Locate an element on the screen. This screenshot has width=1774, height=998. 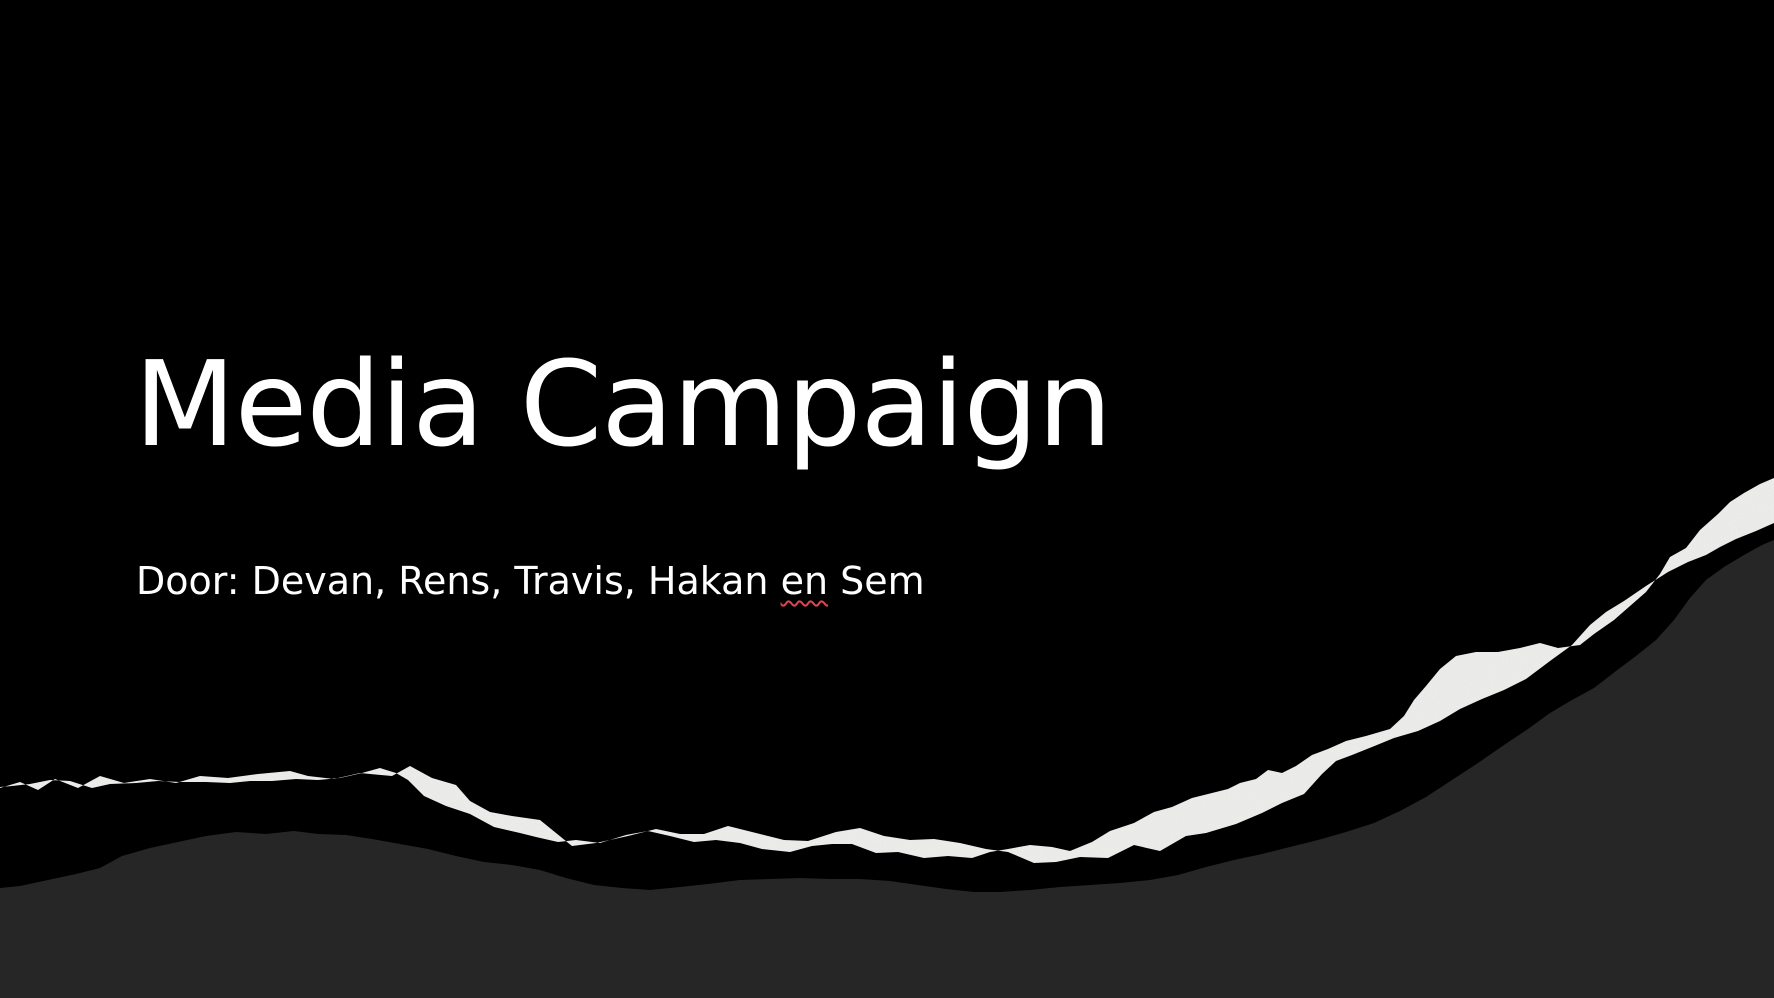
subtitle-text: Door: Devan, Rens, Travis, Hakan is located at coordinates (458, 581).